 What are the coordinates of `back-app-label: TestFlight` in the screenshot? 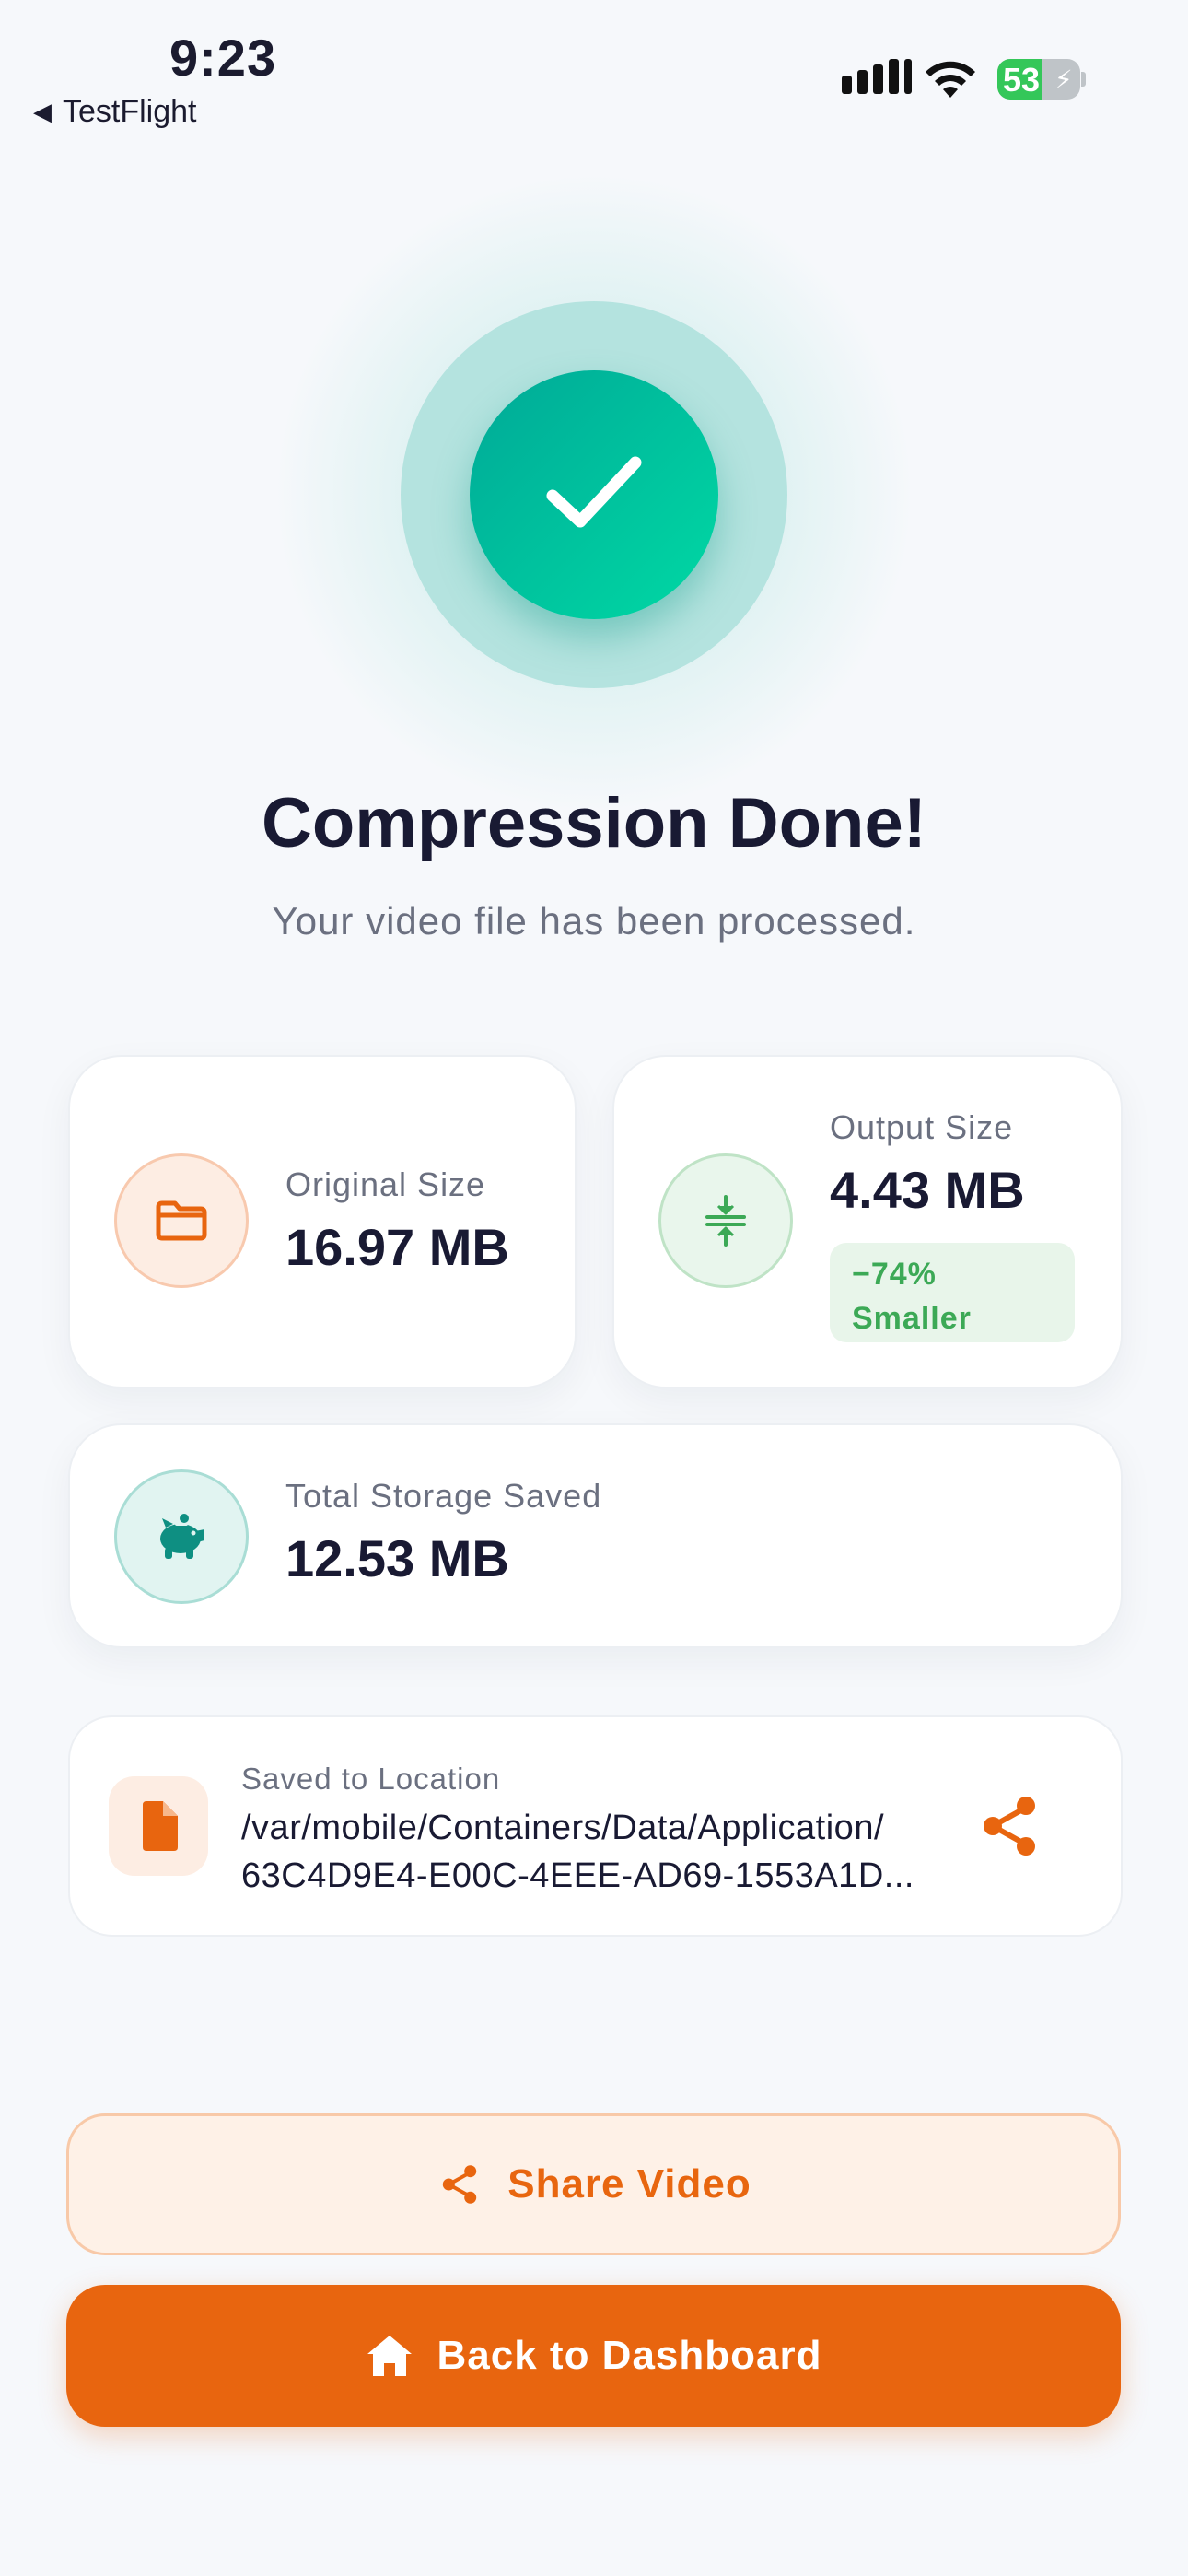 It's located at (130, 111).